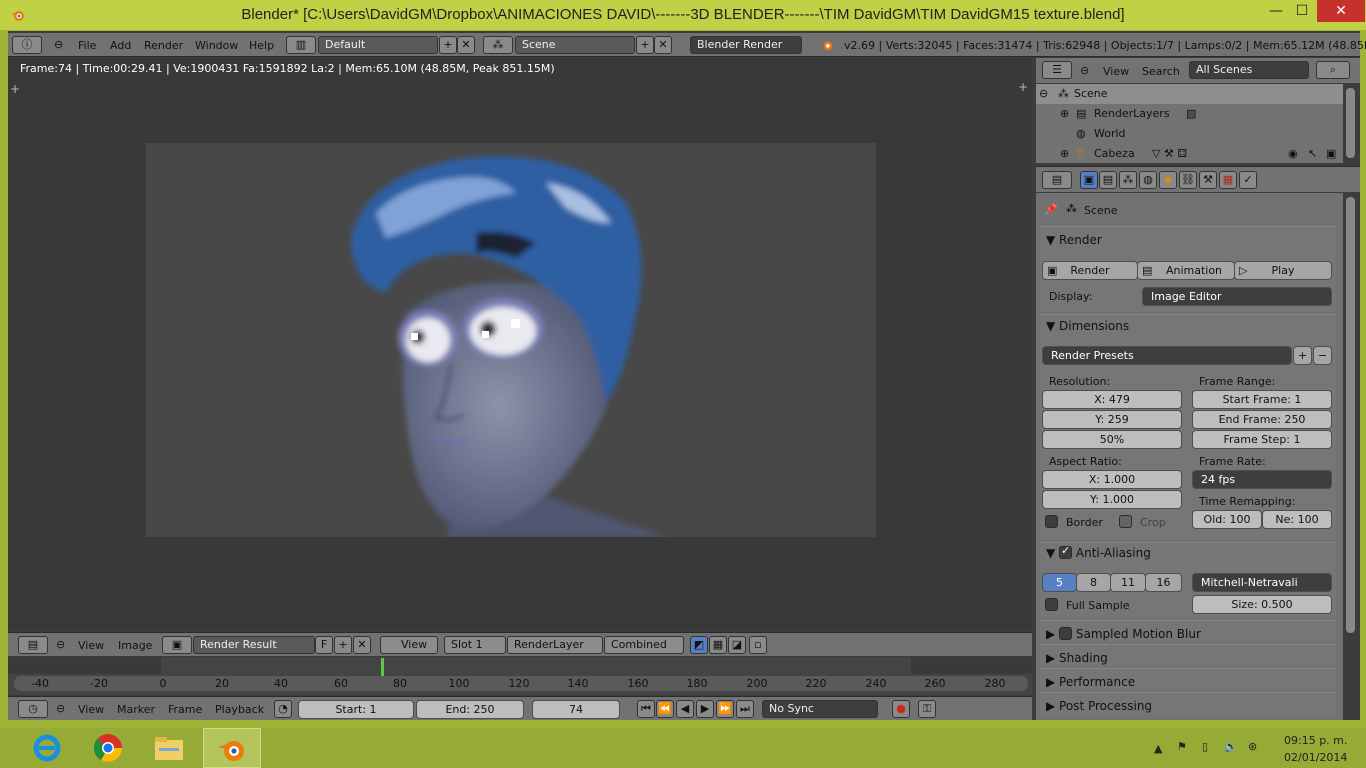 Image resolution: width=1366 pixels, height=768 pixels. What do you see at coordinates (1341, 11) in the screenshot?
I see `close-button: ✕` at bounding box center [1341, 11].